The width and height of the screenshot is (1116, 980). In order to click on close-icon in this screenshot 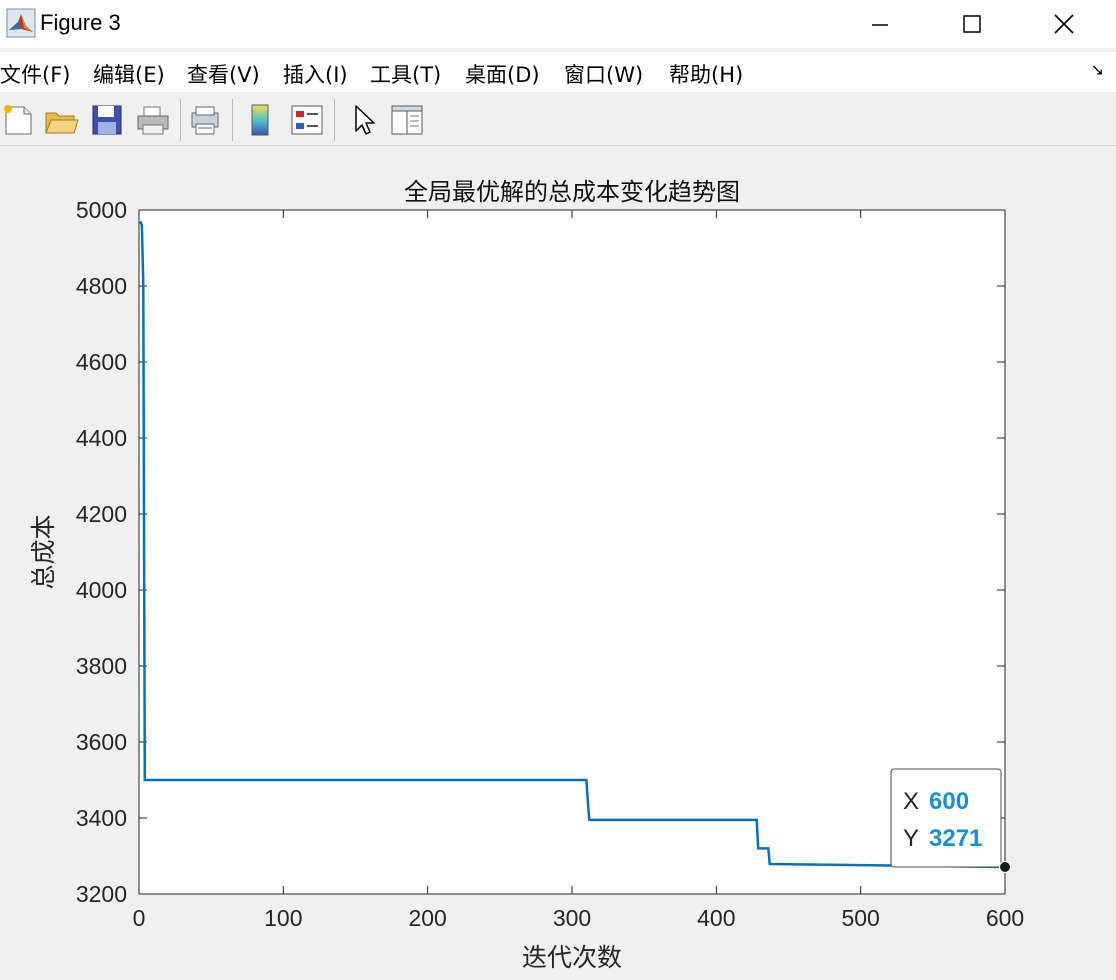, I will do `click(1064, 24)`.